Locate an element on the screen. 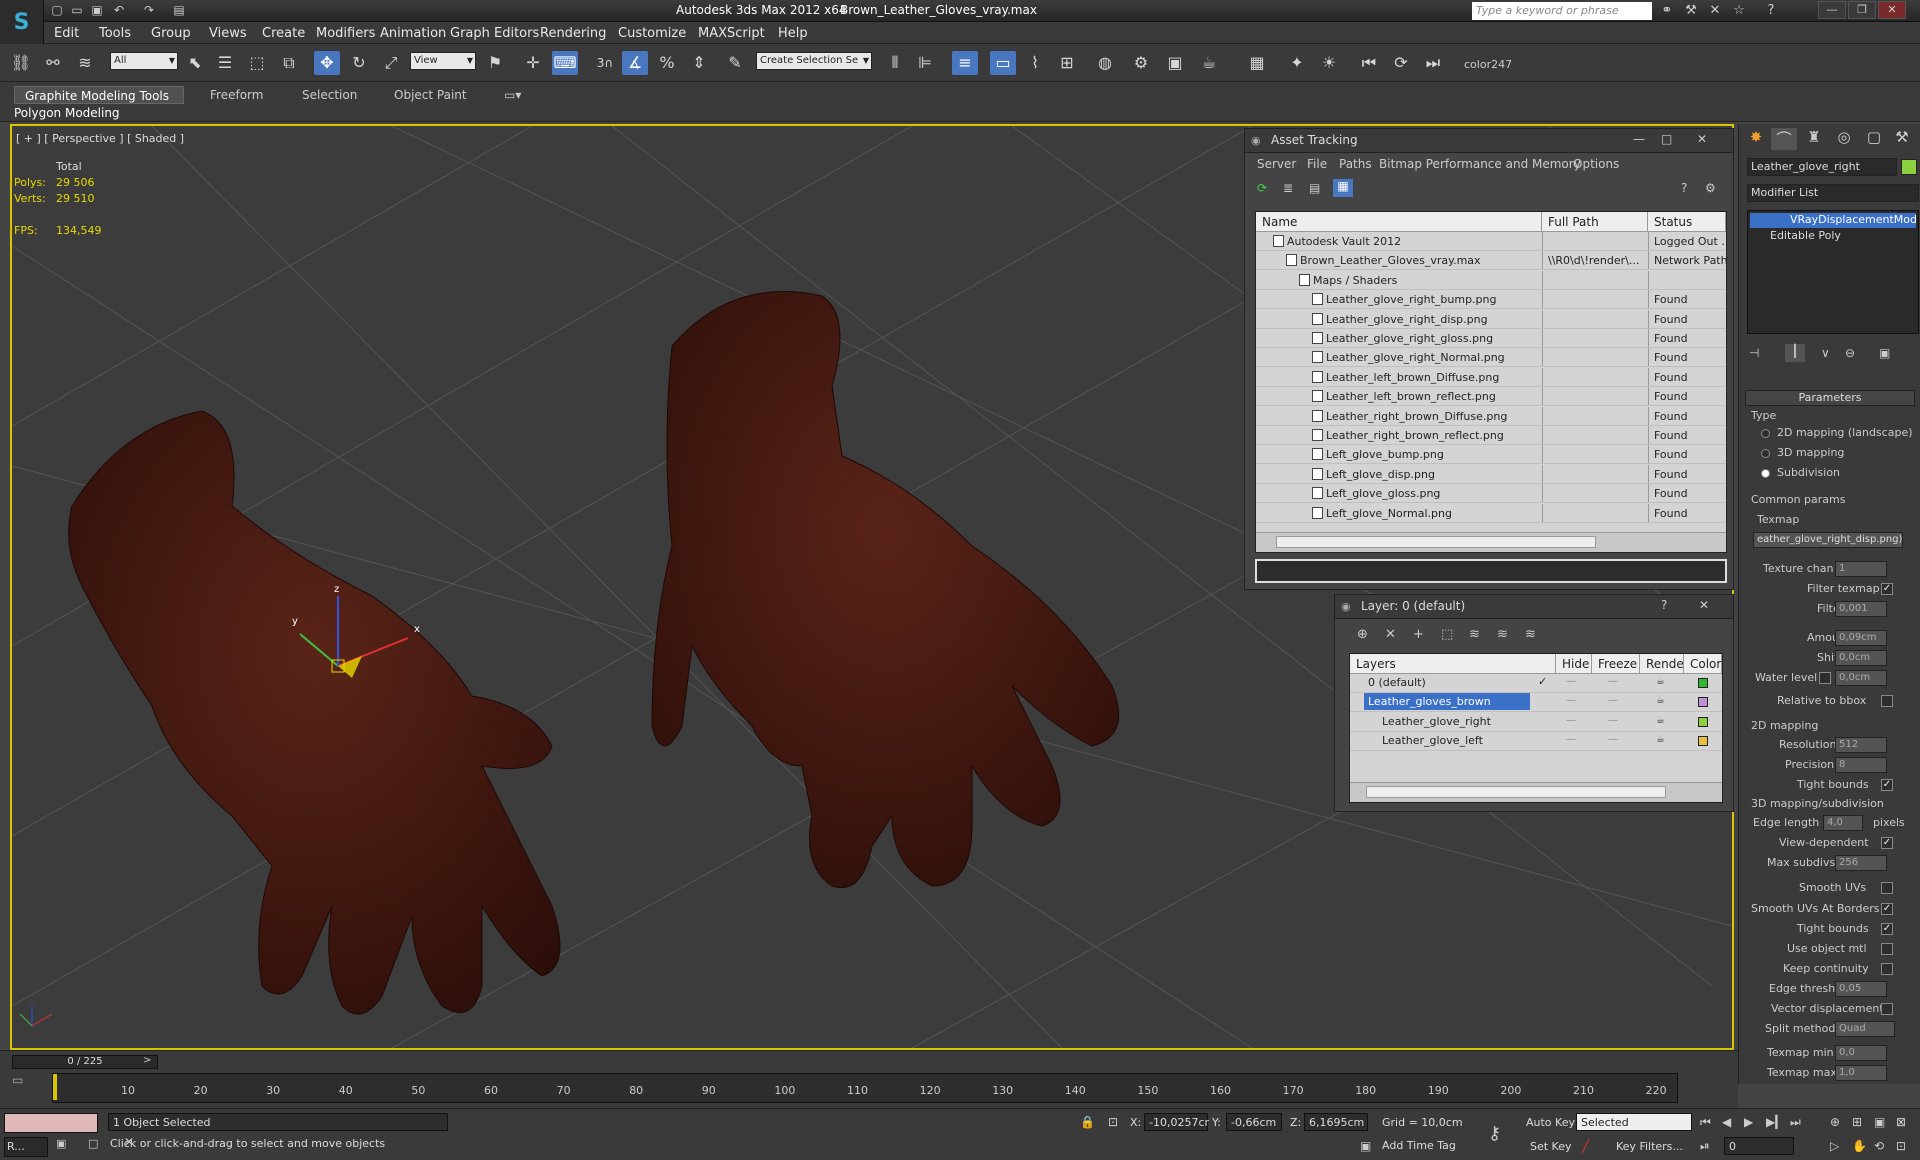 This screenshot has height=1160, width=1920. relative-bbox-checkbox is located at coordinates (1887, 701).